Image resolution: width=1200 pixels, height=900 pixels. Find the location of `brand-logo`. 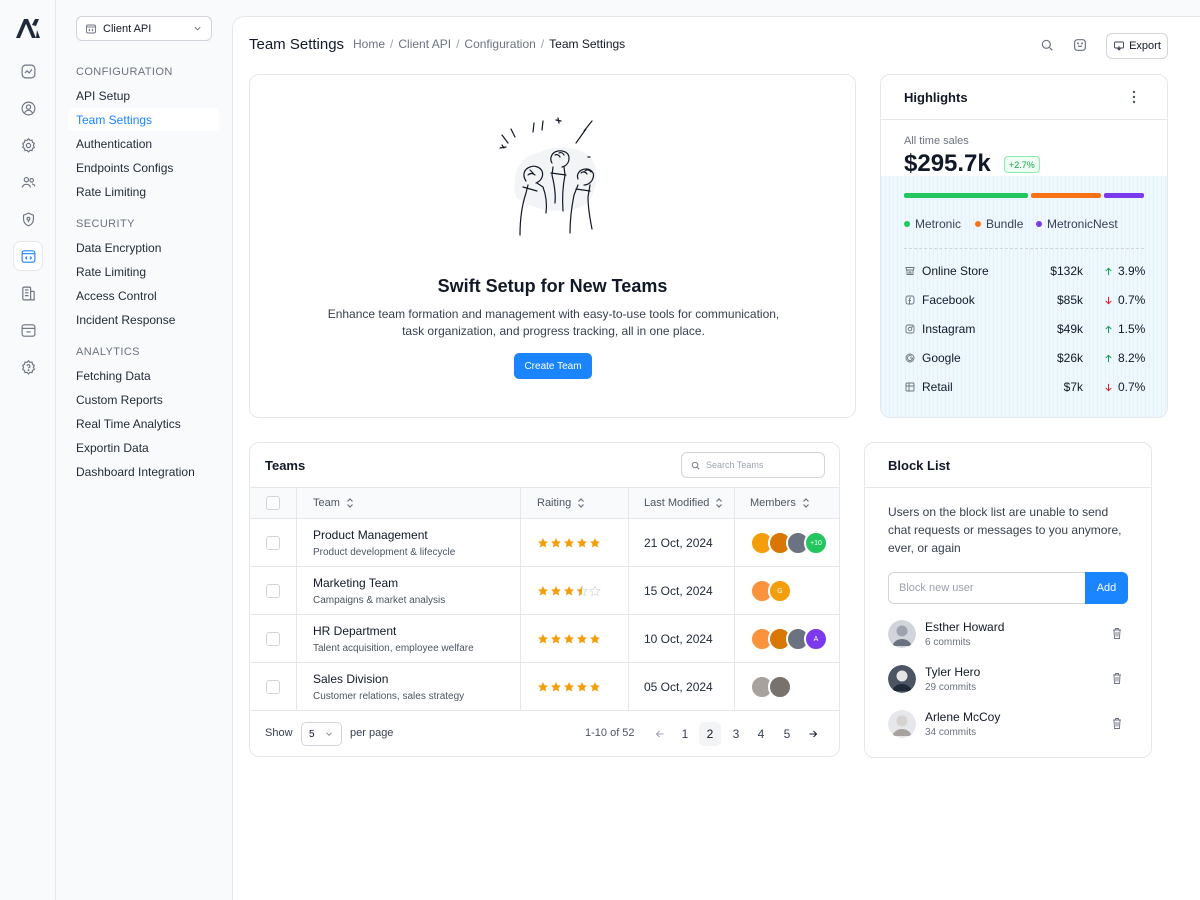

brand-logo is located at coordinates (28, 28).